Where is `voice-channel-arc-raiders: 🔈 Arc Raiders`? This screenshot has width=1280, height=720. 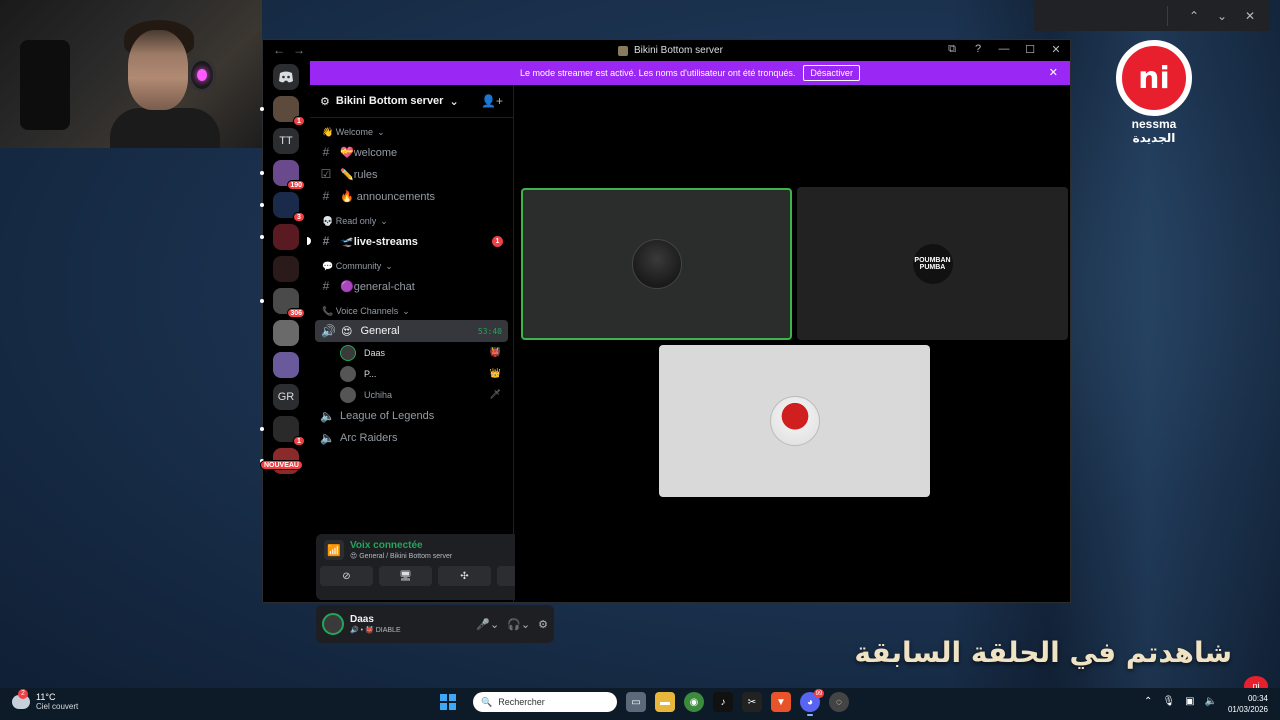
voice-channel-arc-raiders: 🔈 Arc Raiders is located at coordinates (411, 438).